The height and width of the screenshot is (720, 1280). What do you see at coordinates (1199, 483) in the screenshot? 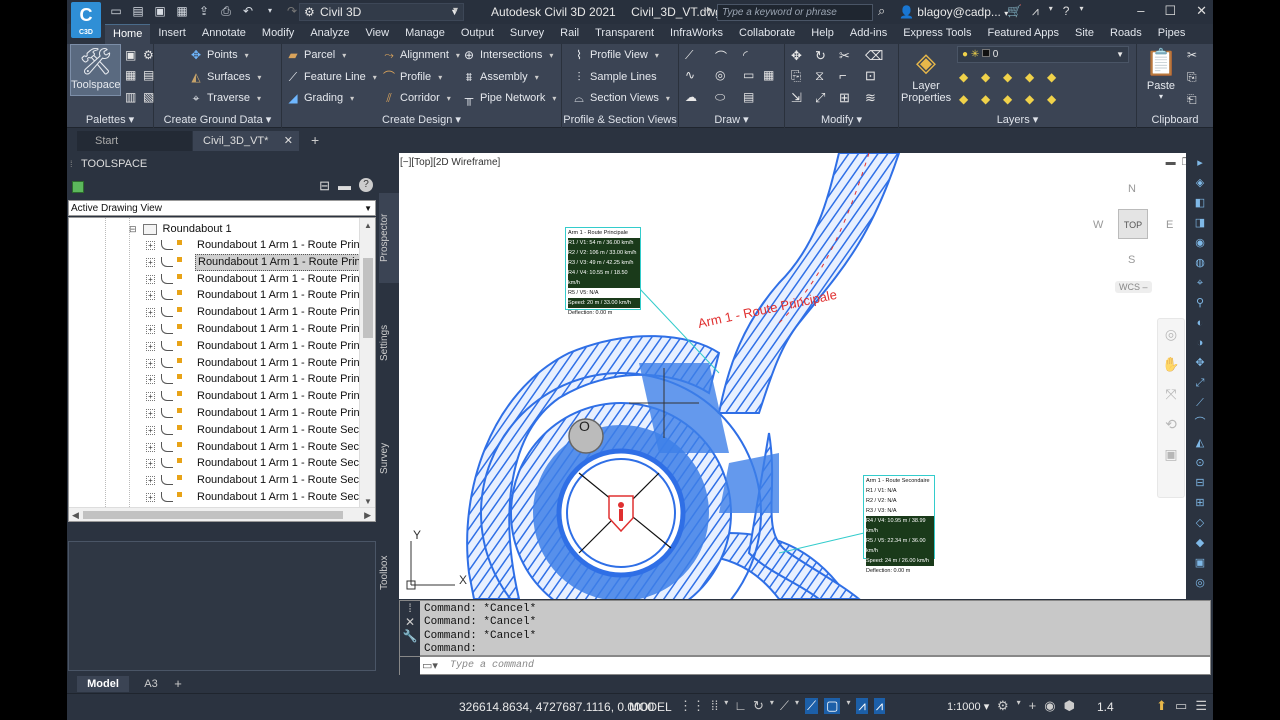
I see `region-icon: ⊟` at bounding box center [1199, 483].